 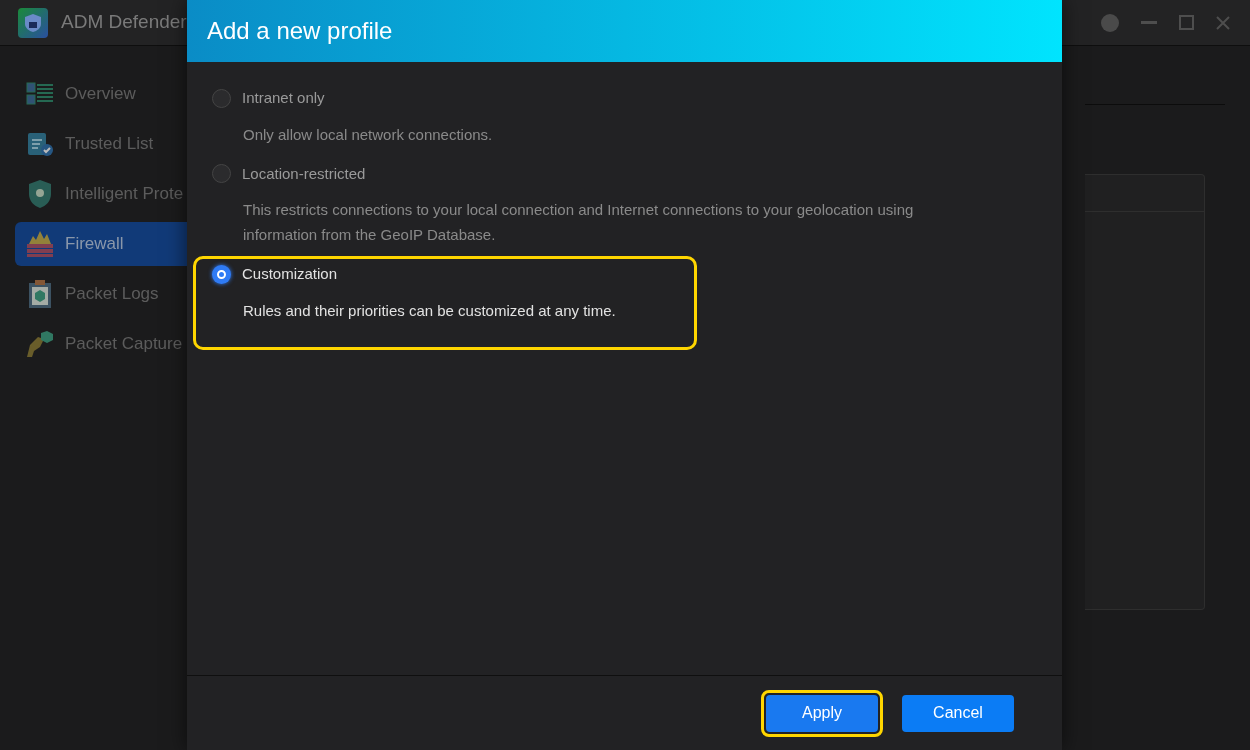 What do you see at coordinates (40, 244) in the screenshot?
I see `brick-wall-fire-icon` at bounding box center [40, 244].